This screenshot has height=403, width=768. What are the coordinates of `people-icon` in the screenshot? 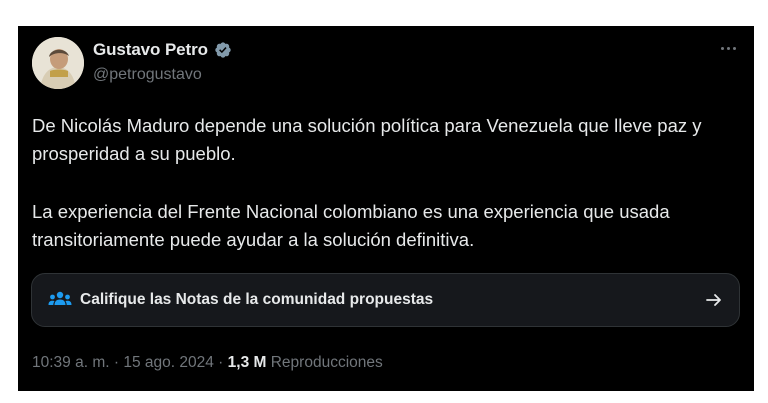 It's located at (60, 300).